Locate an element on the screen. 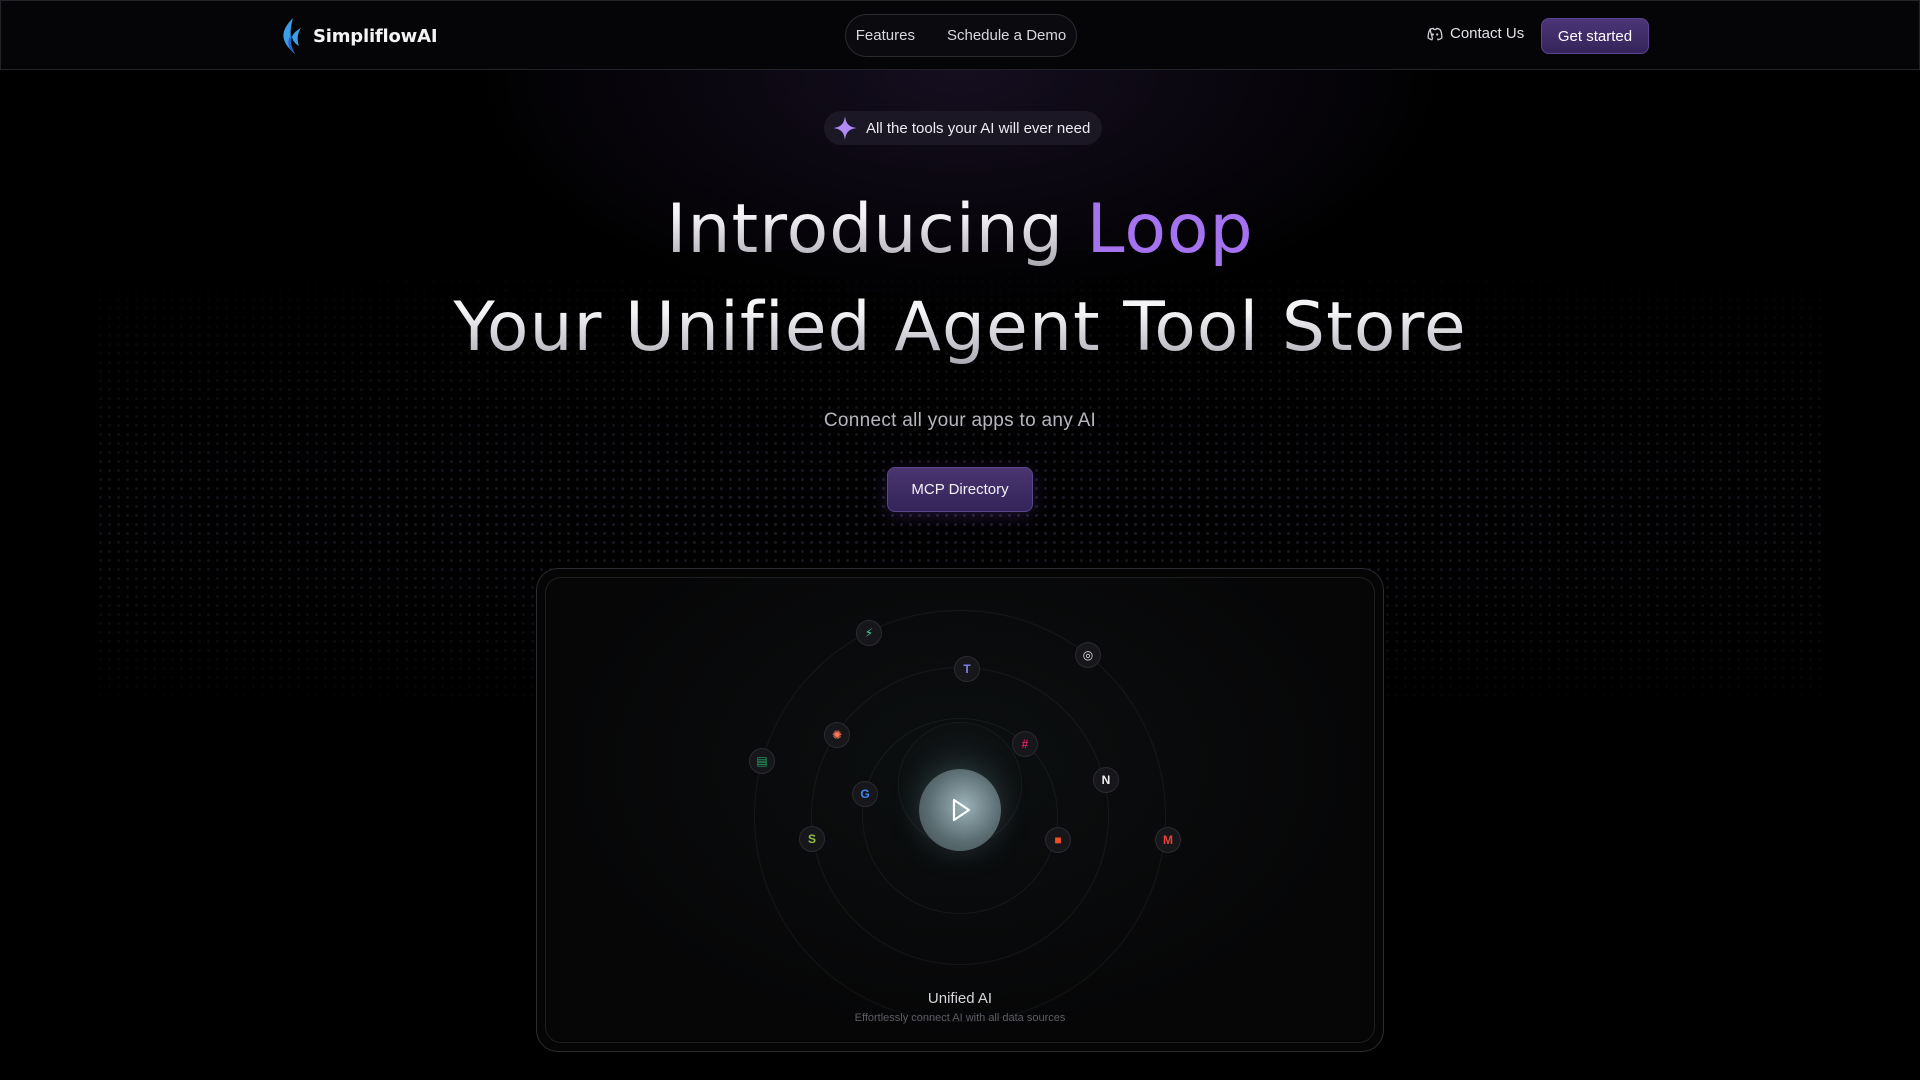  play-button is located at coordinates (960, 810).